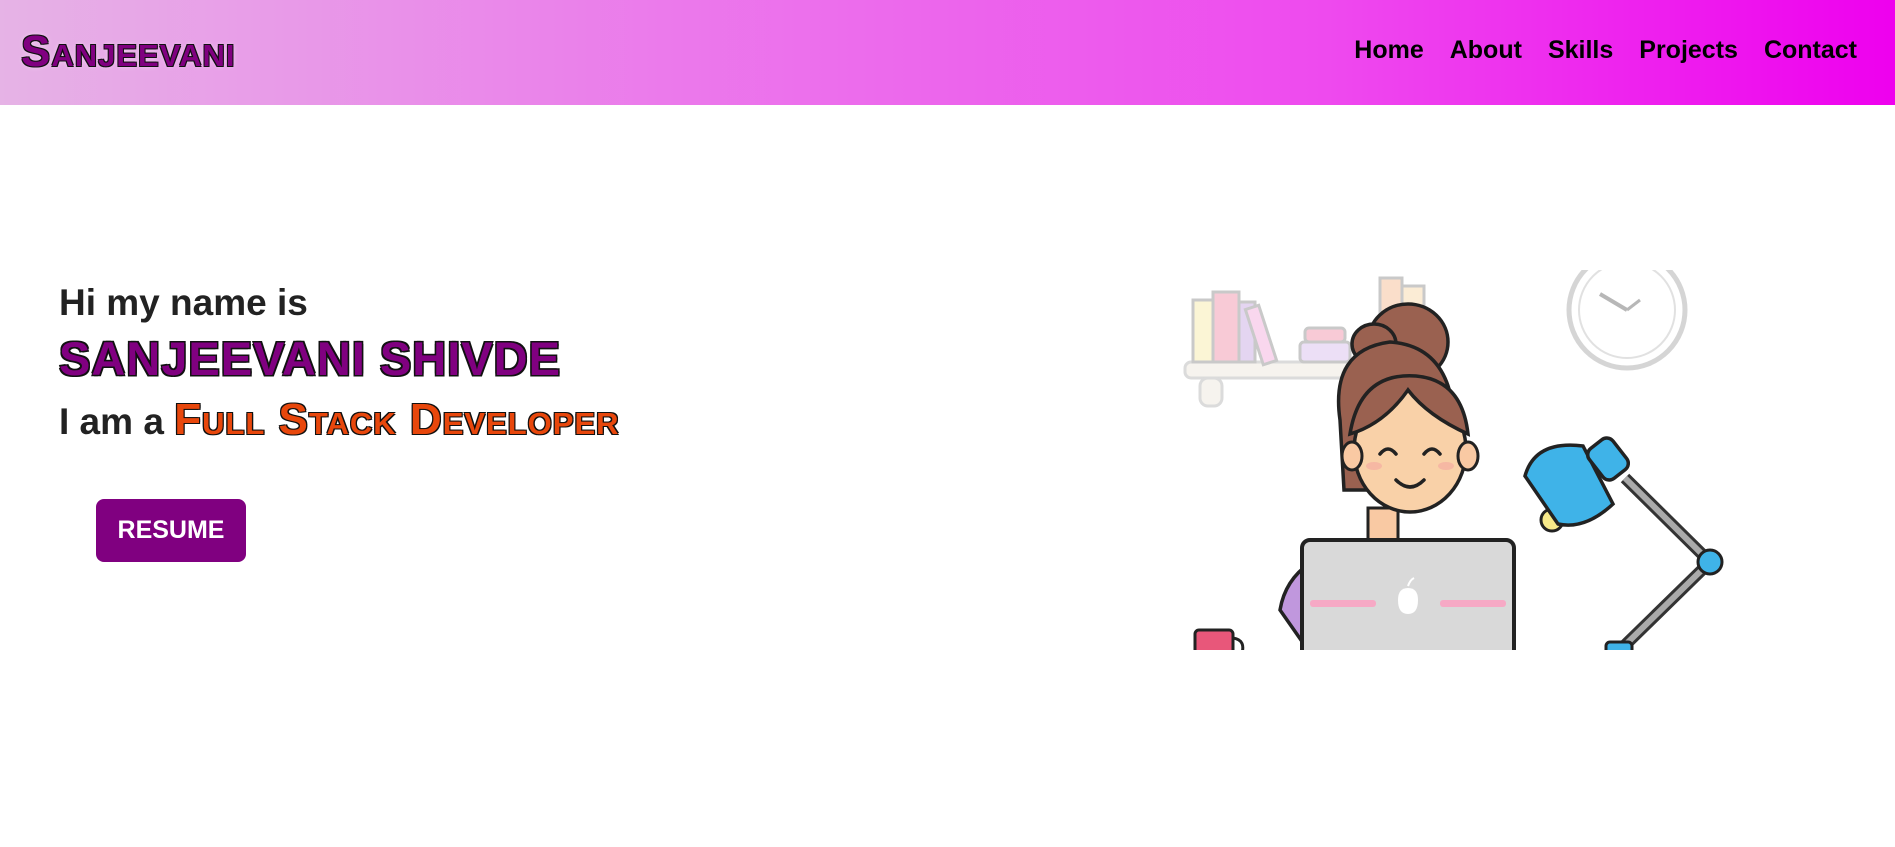 The height and width of the screenshot is (847, 1895). What do you see at coordinates (1810, 50) in the screenshot?
I see `nav-link-contact: Contact` at bounding box center [1810, 50].